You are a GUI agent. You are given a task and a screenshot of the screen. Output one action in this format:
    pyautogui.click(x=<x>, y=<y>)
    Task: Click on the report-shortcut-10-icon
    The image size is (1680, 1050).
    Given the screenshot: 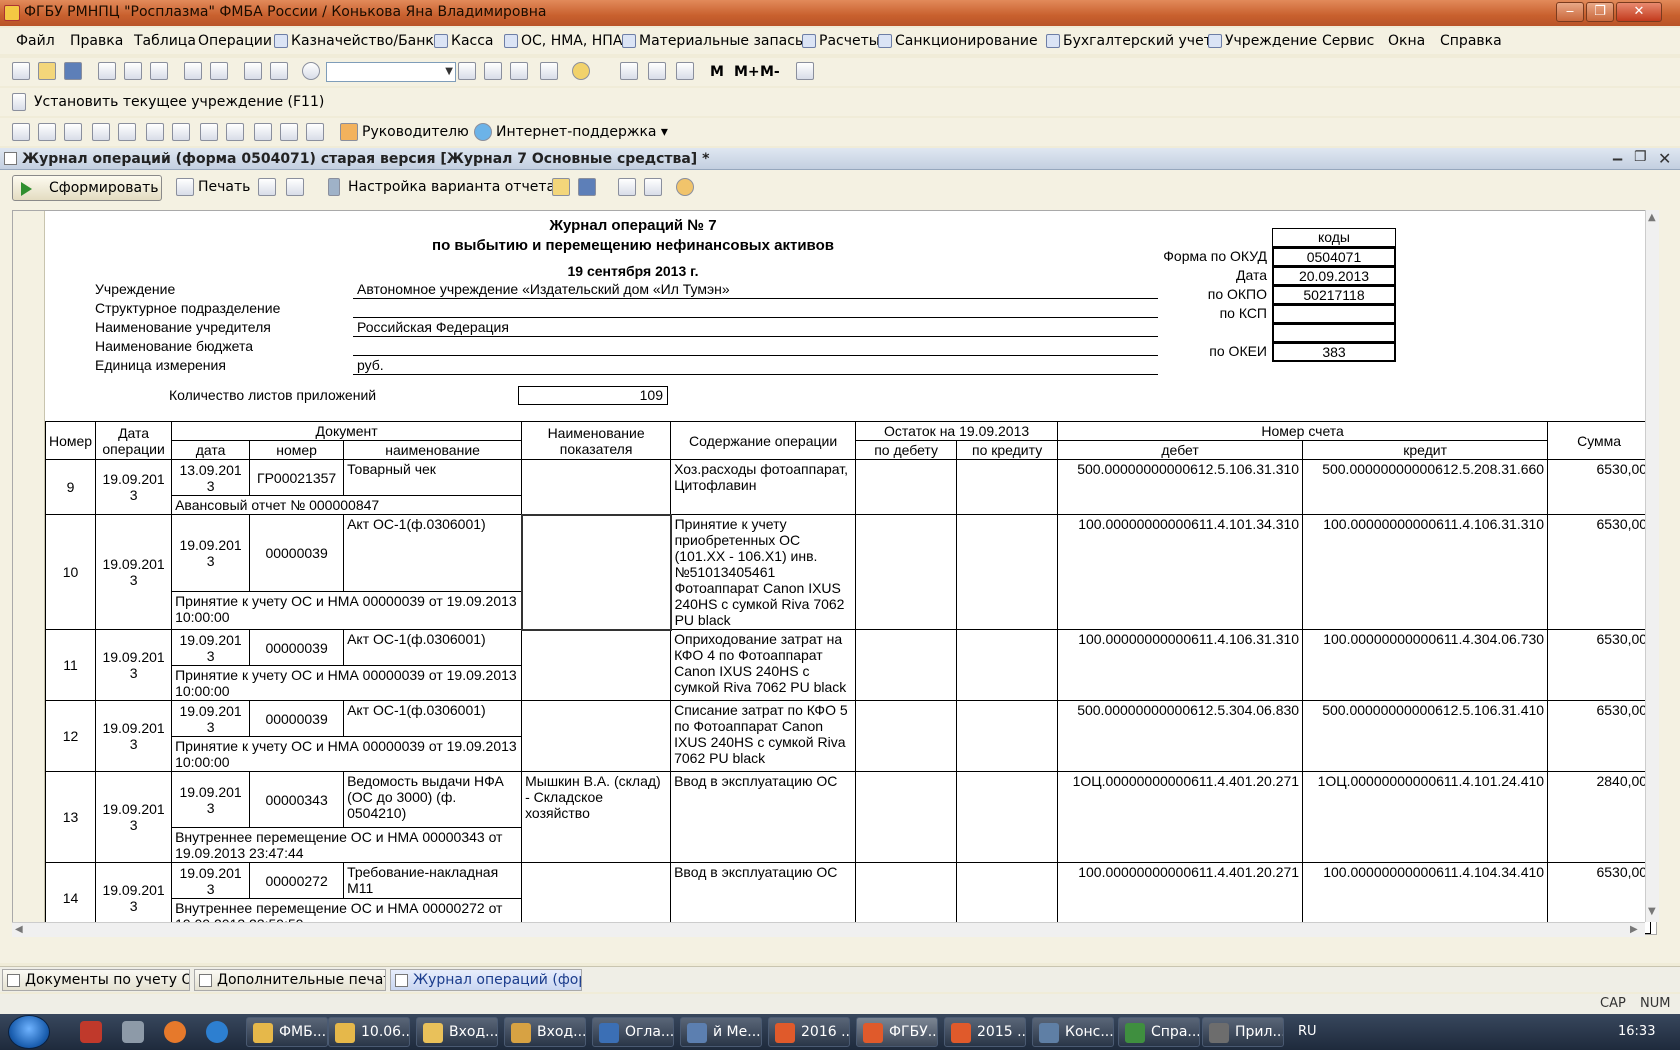 What is the action you would take?
    pyautogui.click(x=263, y=132)
    